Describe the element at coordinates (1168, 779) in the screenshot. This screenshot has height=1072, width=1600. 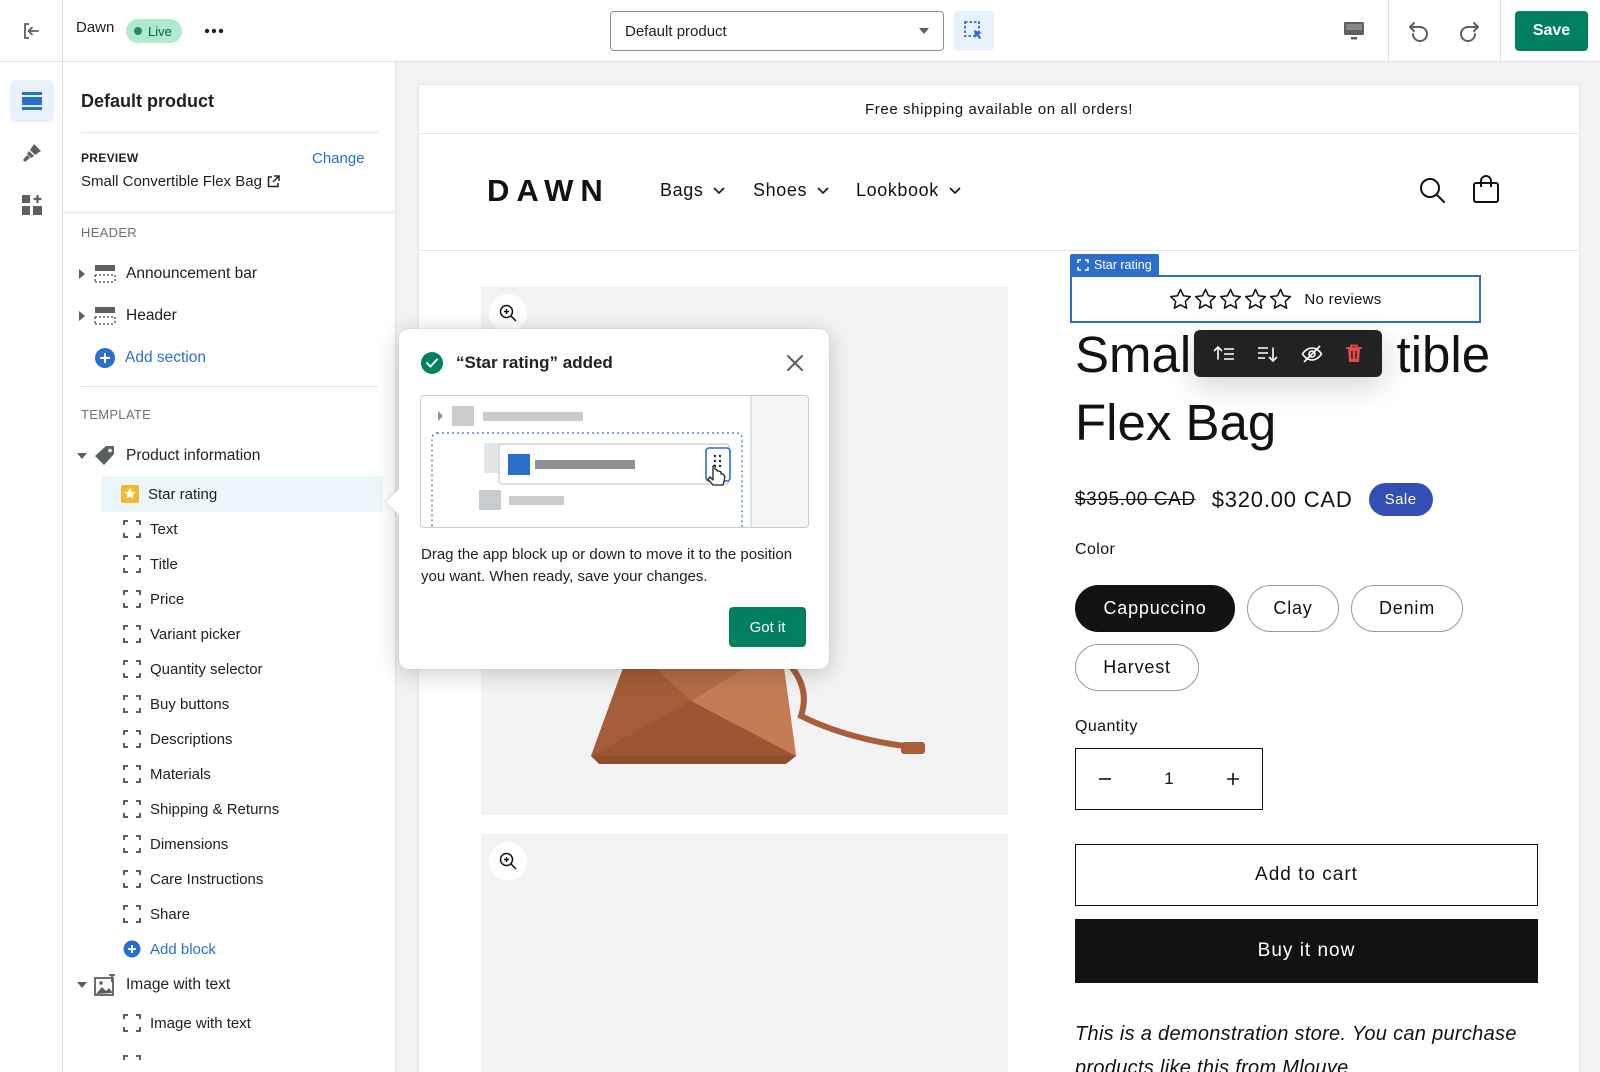
I see `quantity-input: 1` at that location.